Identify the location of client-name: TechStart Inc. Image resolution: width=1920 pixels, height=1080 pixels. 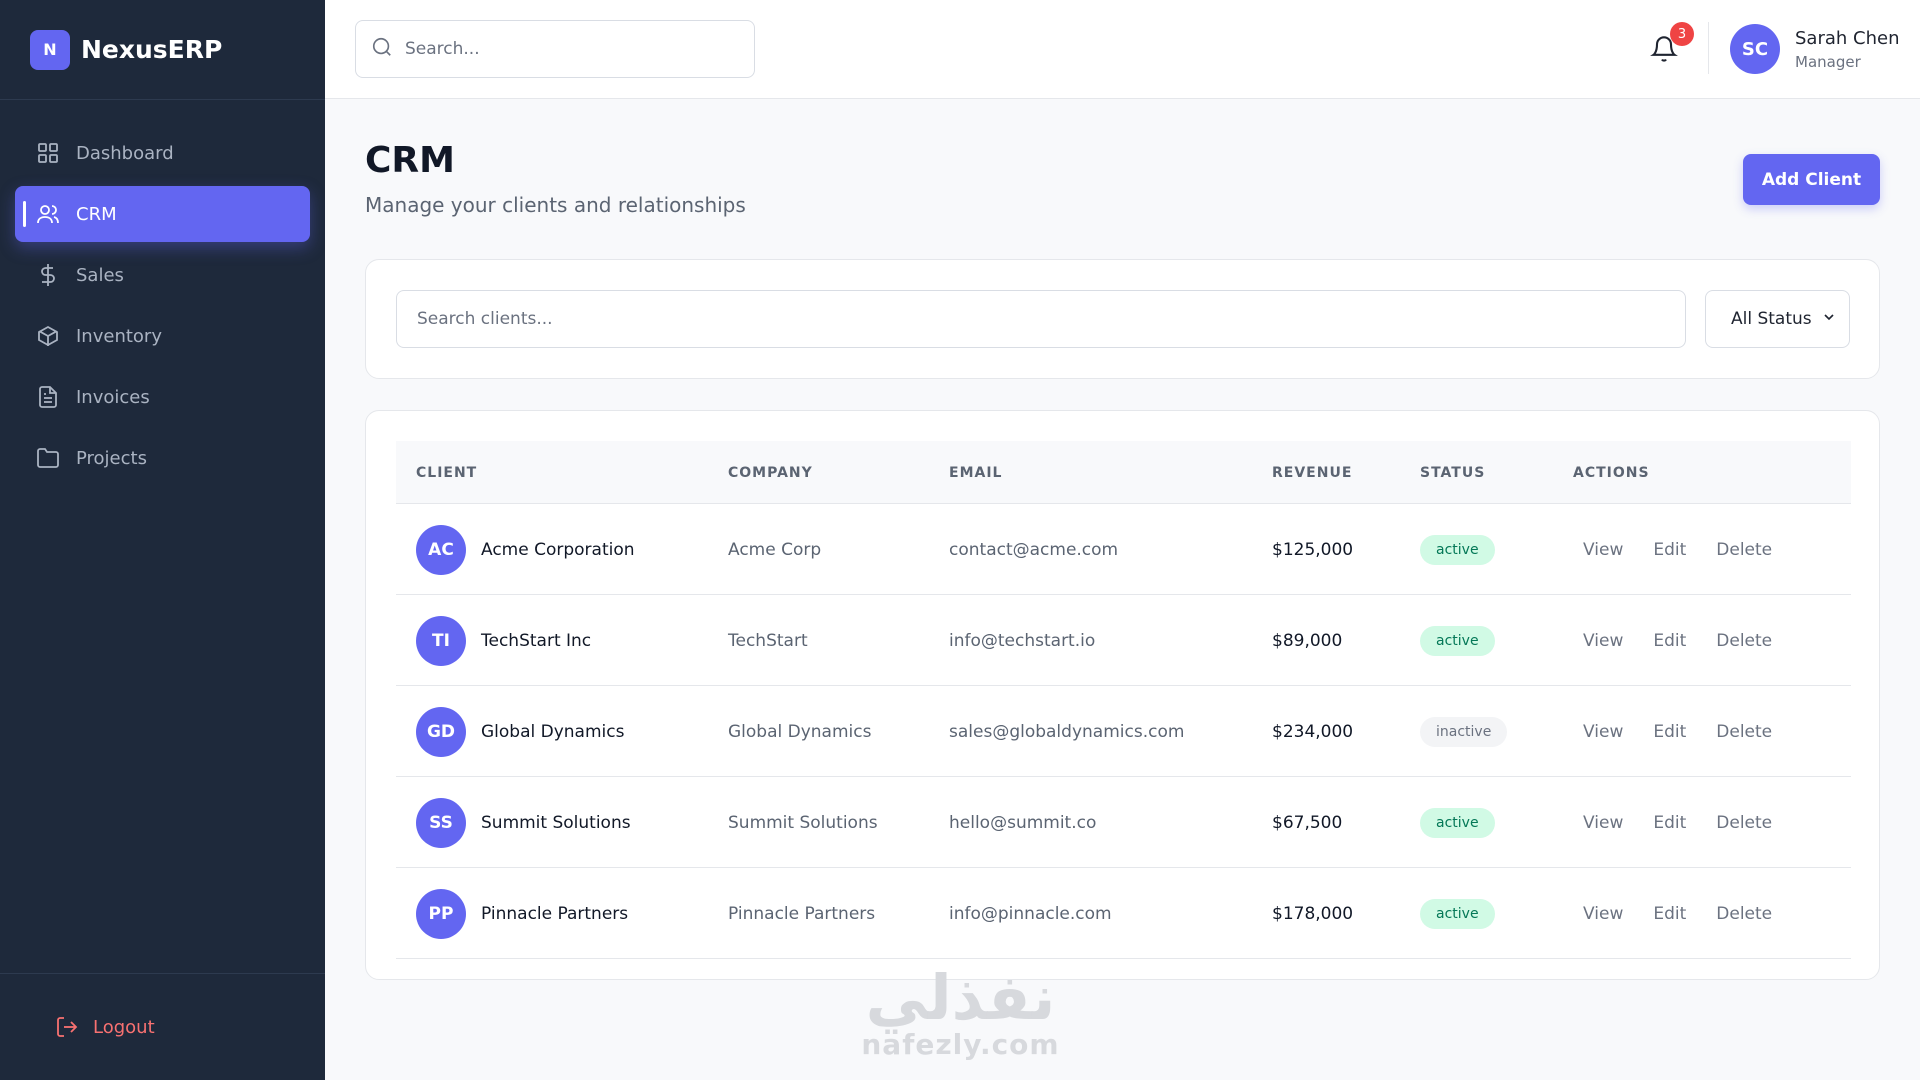
(536, 640).